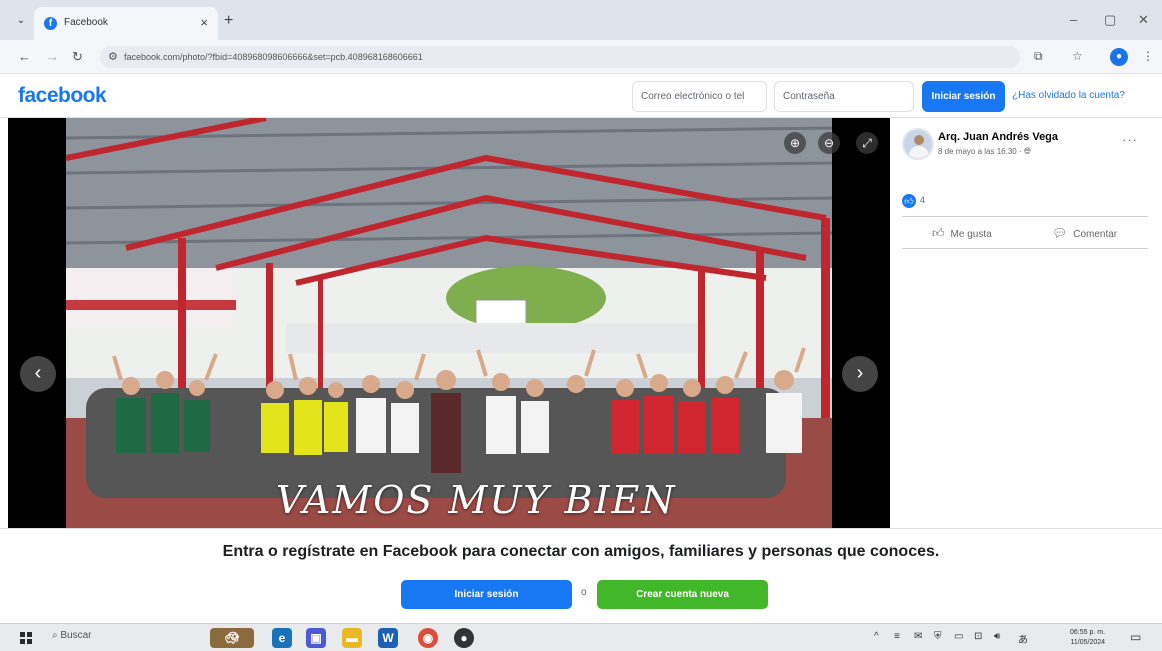 This screenshot has width=1162, height=651. What do you see at coordinates (76, 635) in the screenshot?
I see `taskbar-search-label: Buscar` at bounding box center [76, 635].